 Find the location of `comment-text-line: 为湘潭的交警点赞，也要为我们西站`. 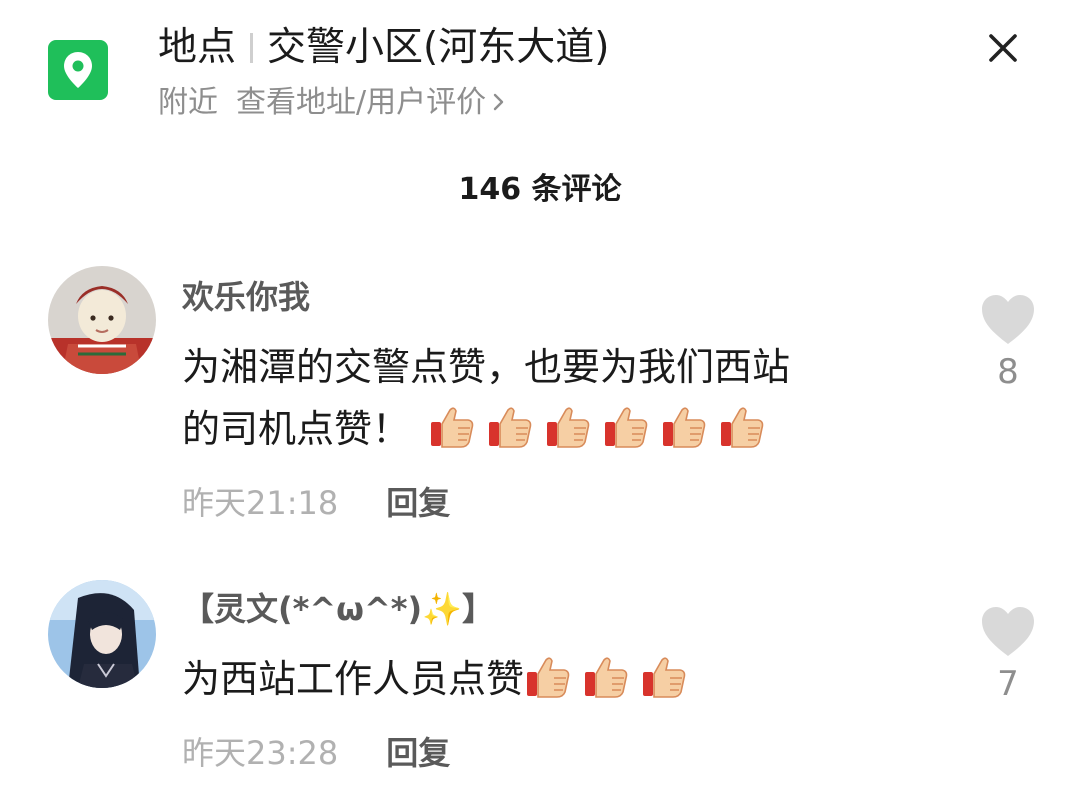

comment-text-line: 为湘潭的交警点赞，也要为我们西站 is located at coordinates (486, 367).